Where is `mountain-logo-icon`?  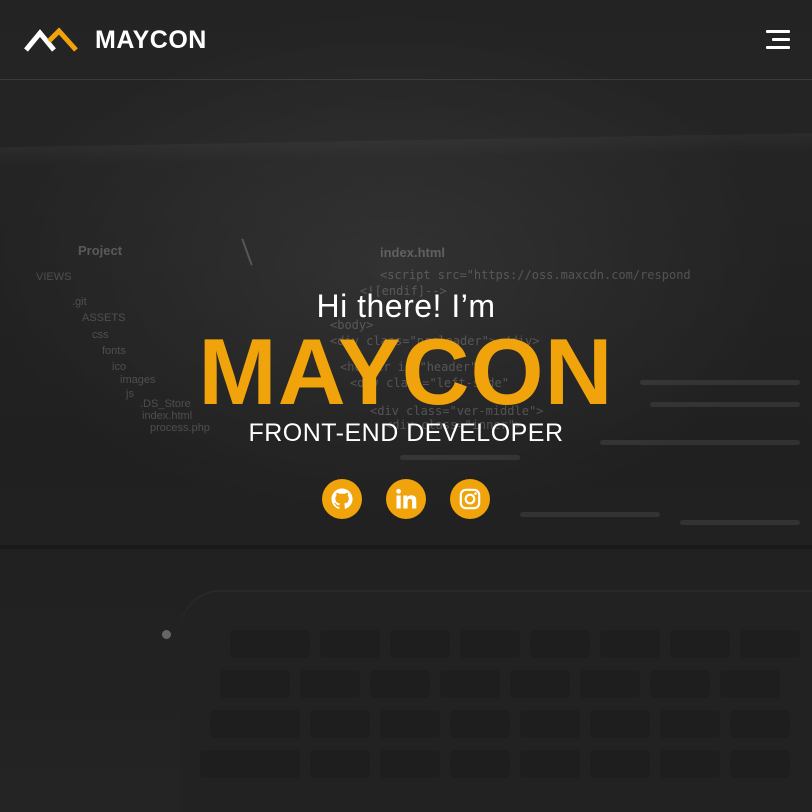 mountain-logo-icon is located at coordinates (51, 39).